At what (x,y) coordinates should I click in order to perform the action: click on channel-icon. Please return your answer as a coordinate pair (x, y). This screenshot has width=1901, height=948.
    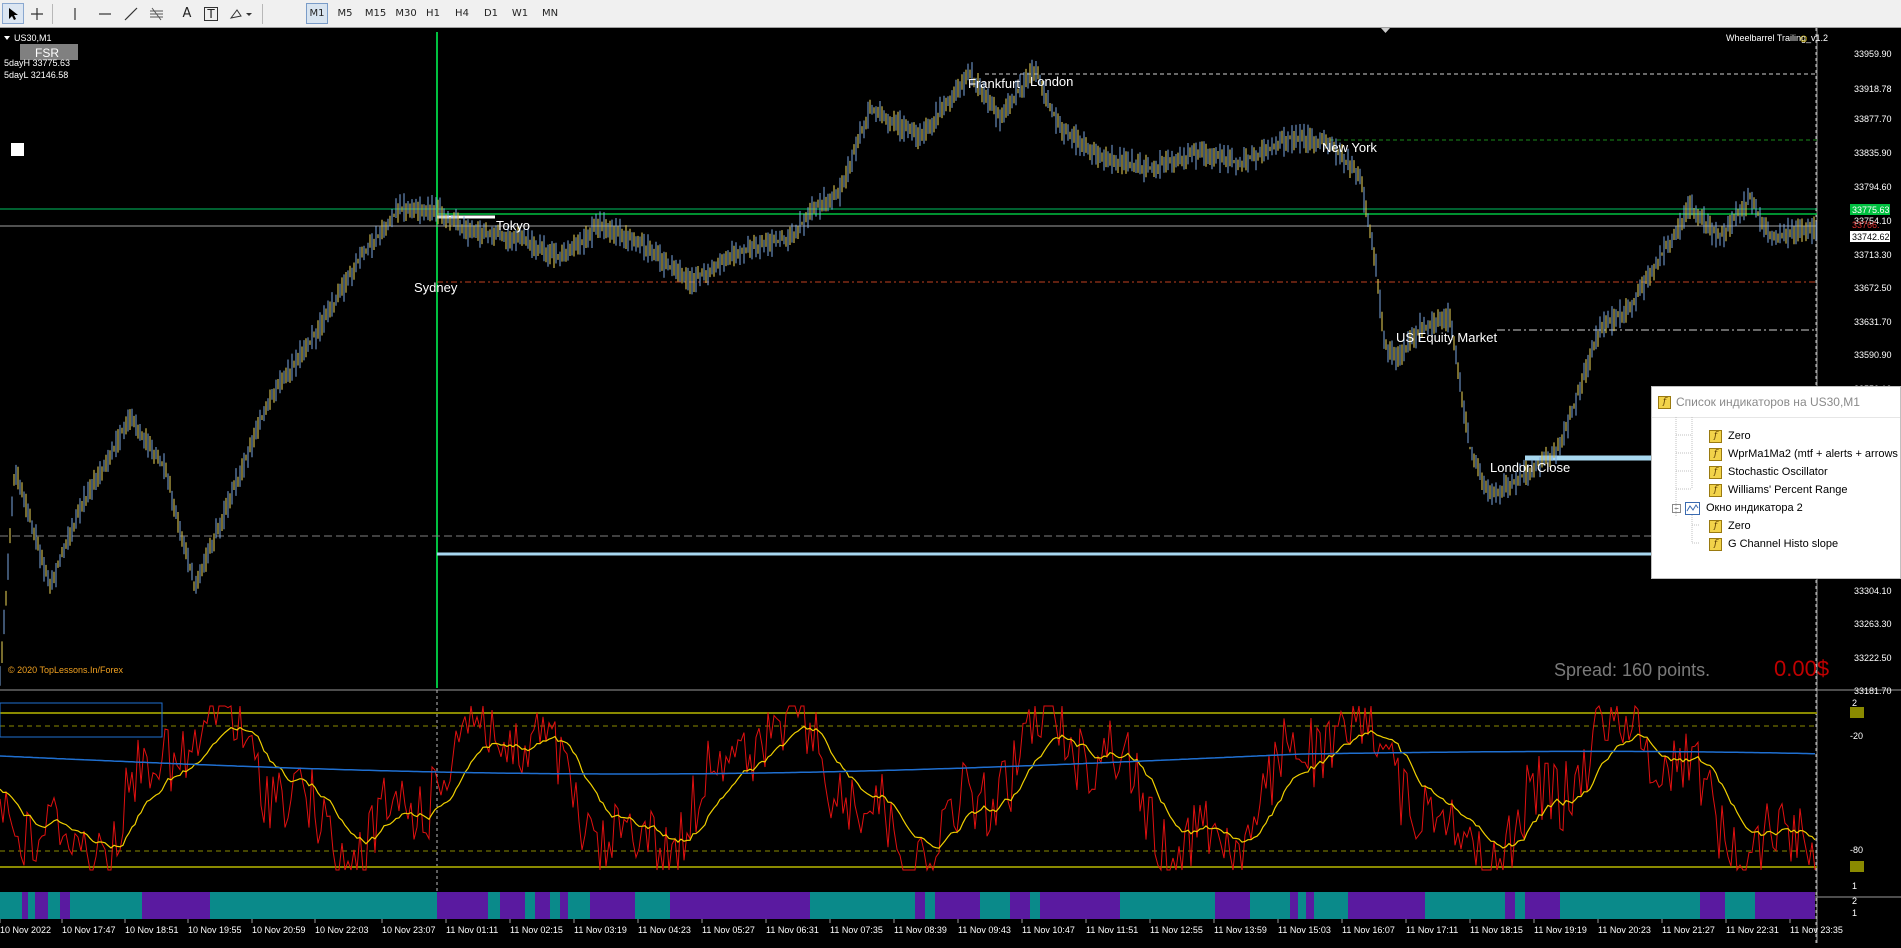
    Looking at the image, I should click on (157, 13).